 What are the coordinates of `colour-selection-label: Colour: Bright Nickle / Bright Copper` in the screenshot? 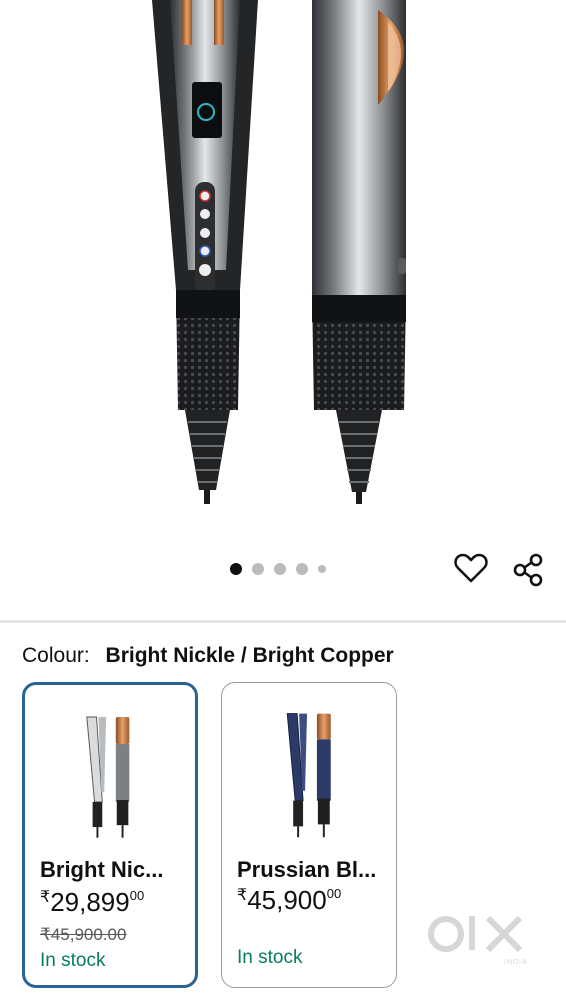 It's located at (208, 656).